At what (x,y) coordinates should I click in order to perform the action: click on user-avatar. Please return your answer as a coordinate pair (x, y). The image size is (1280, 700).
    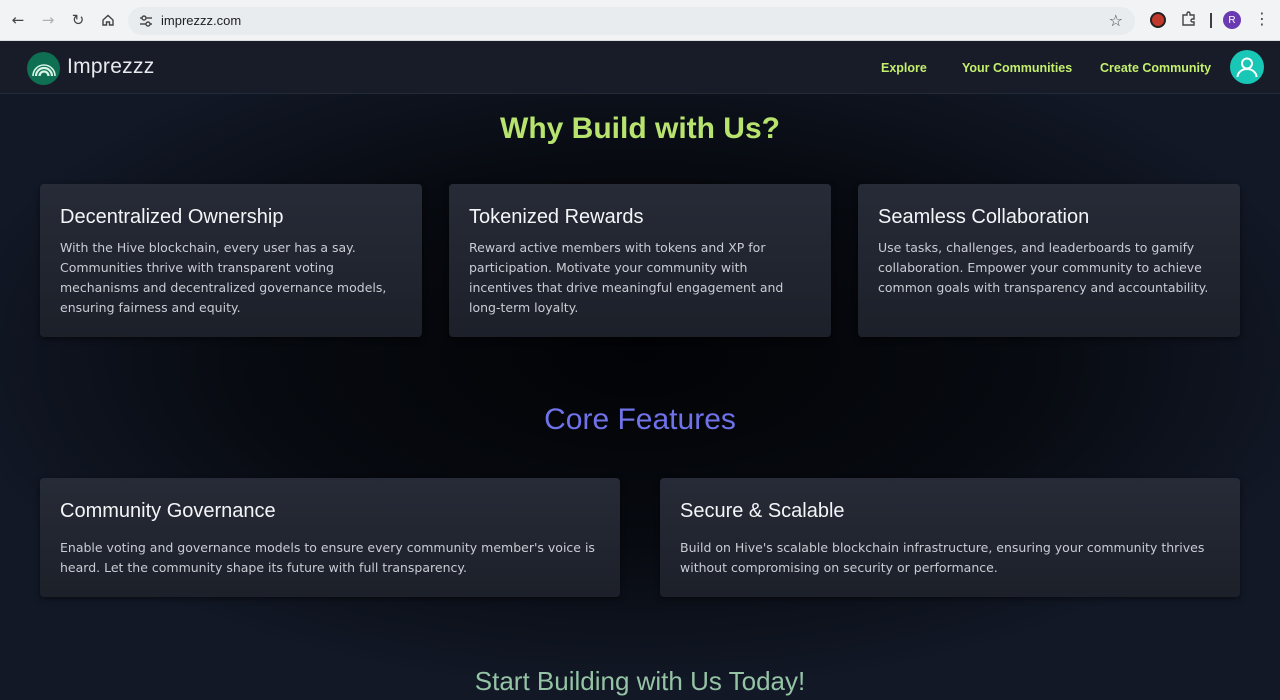
    Looking at the image, I should click on (1247, 67).